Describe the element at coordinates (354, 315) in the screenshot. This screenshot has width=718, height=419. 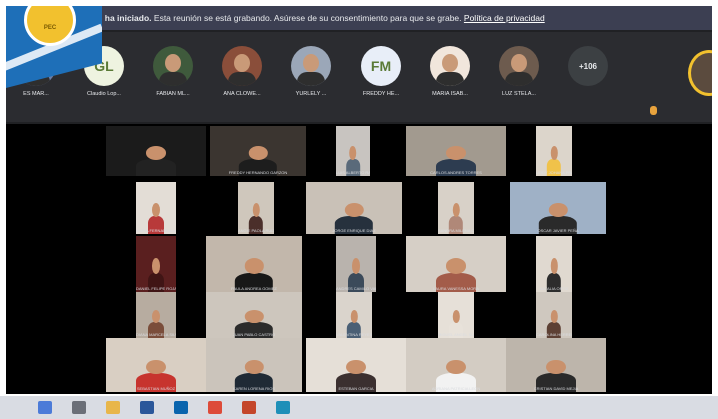
I see `video-tile: VALENTINA REYES` at that location.